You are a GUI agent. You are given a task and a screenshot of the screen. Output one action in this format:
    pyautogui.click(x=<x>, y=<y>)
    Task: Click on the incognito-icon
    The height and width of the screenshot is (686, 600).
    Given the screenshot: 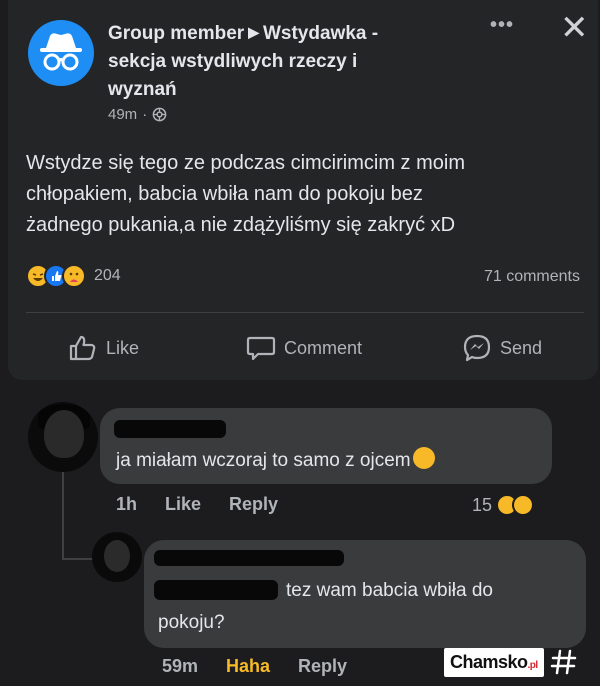 What is the action you would take?
    pyautogui.click(x=61, y=52)
    